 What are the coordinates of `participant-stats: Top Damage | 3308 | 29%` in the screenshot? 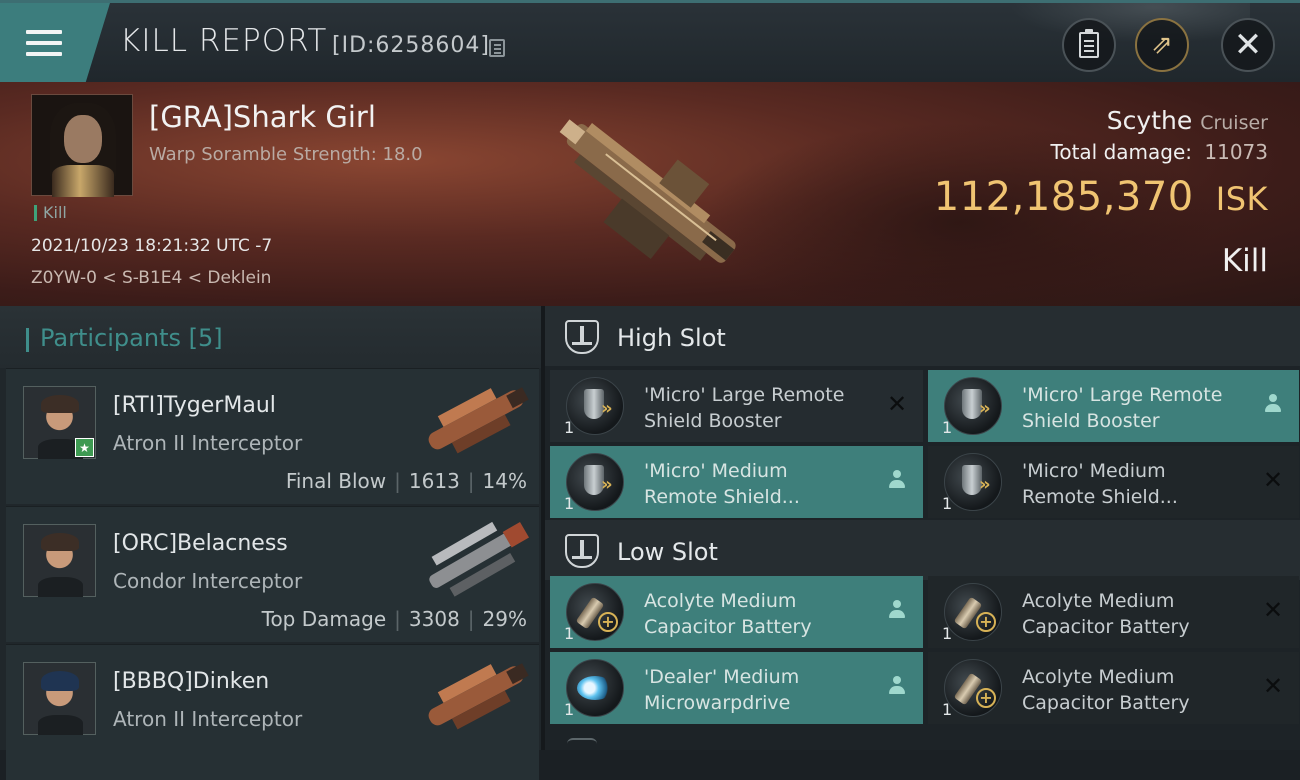 It's located at (394, 619).